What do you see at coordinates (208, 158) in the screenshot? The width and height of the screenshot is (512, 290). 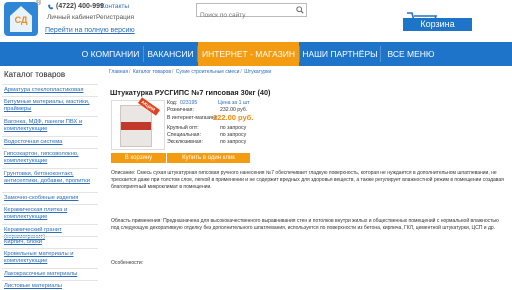 I see `buy-one-click-button: Купить в один клик` at bounding box center [208, 158].